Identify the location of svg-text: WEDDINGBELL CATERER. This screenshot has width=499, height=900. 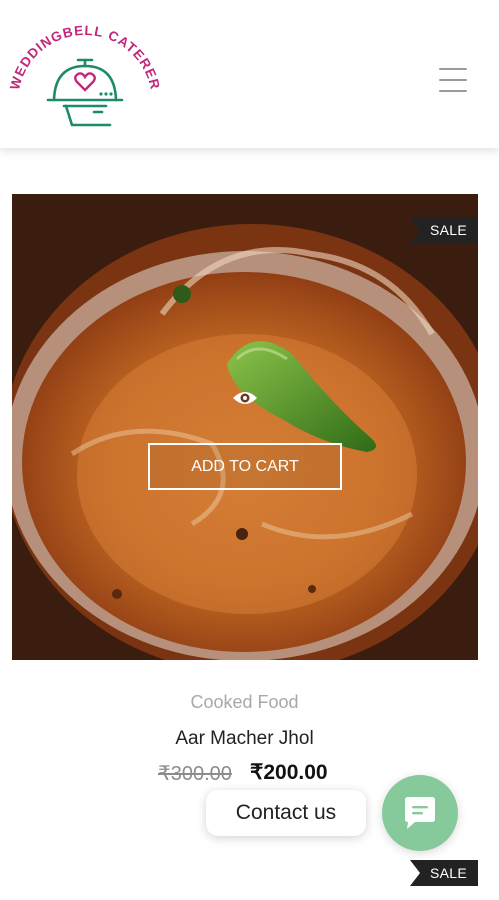
(85, 57).